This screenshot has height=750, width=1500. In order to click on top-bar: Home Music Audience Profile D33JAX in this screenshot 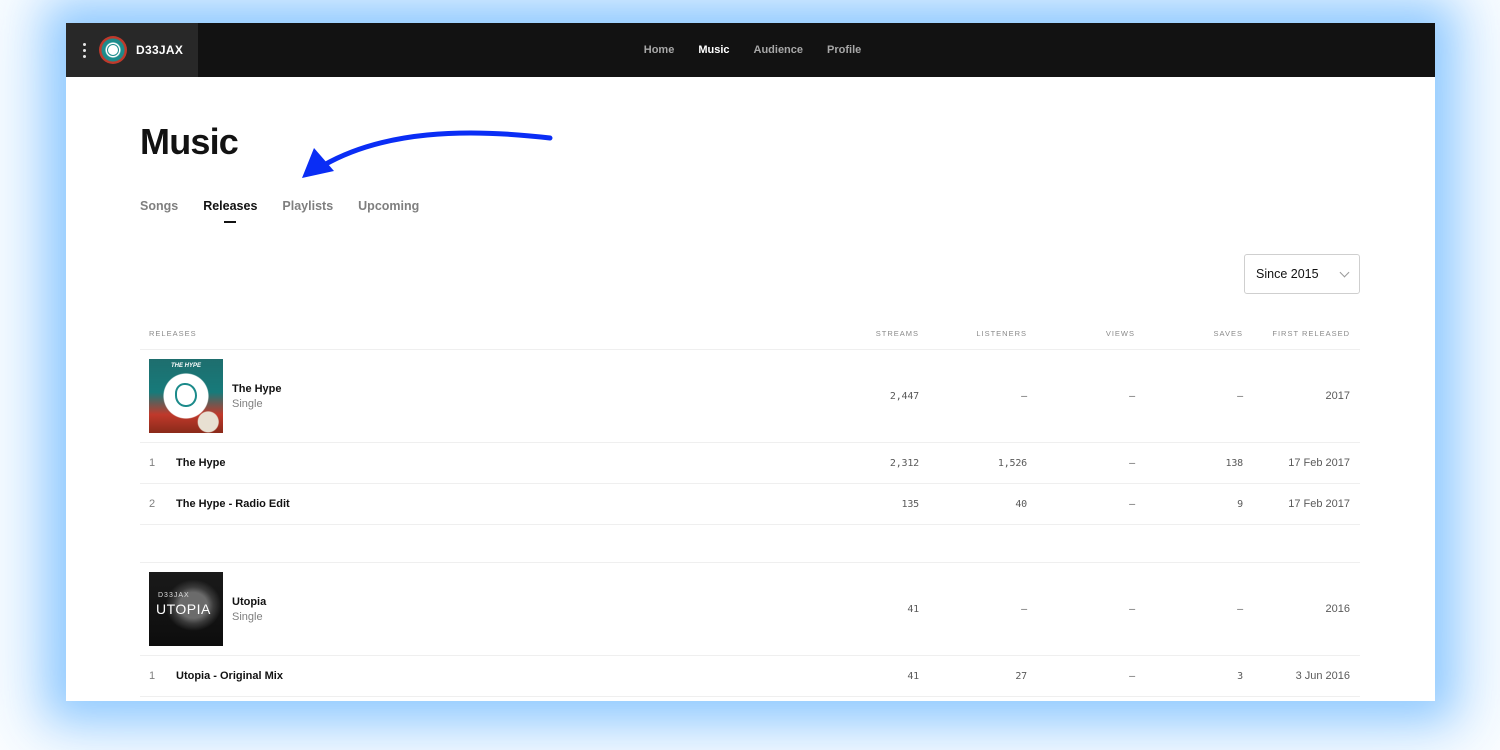, I will do `click(750, 50)`.